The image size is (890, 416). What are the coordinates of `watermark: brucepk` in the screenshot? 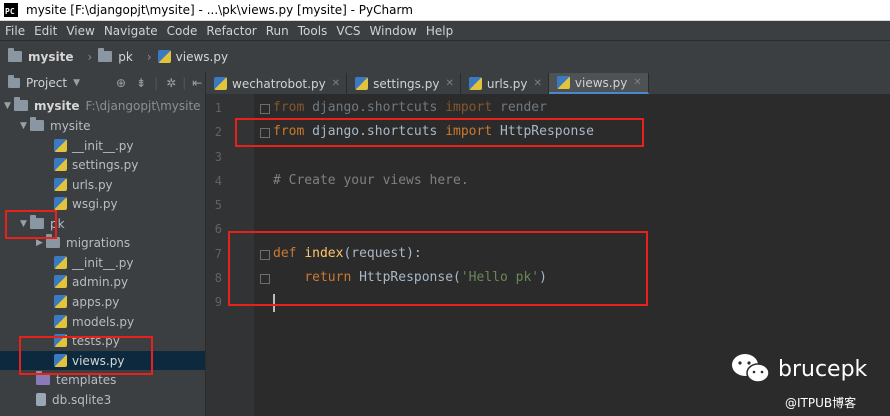 It's located at (798, 369).